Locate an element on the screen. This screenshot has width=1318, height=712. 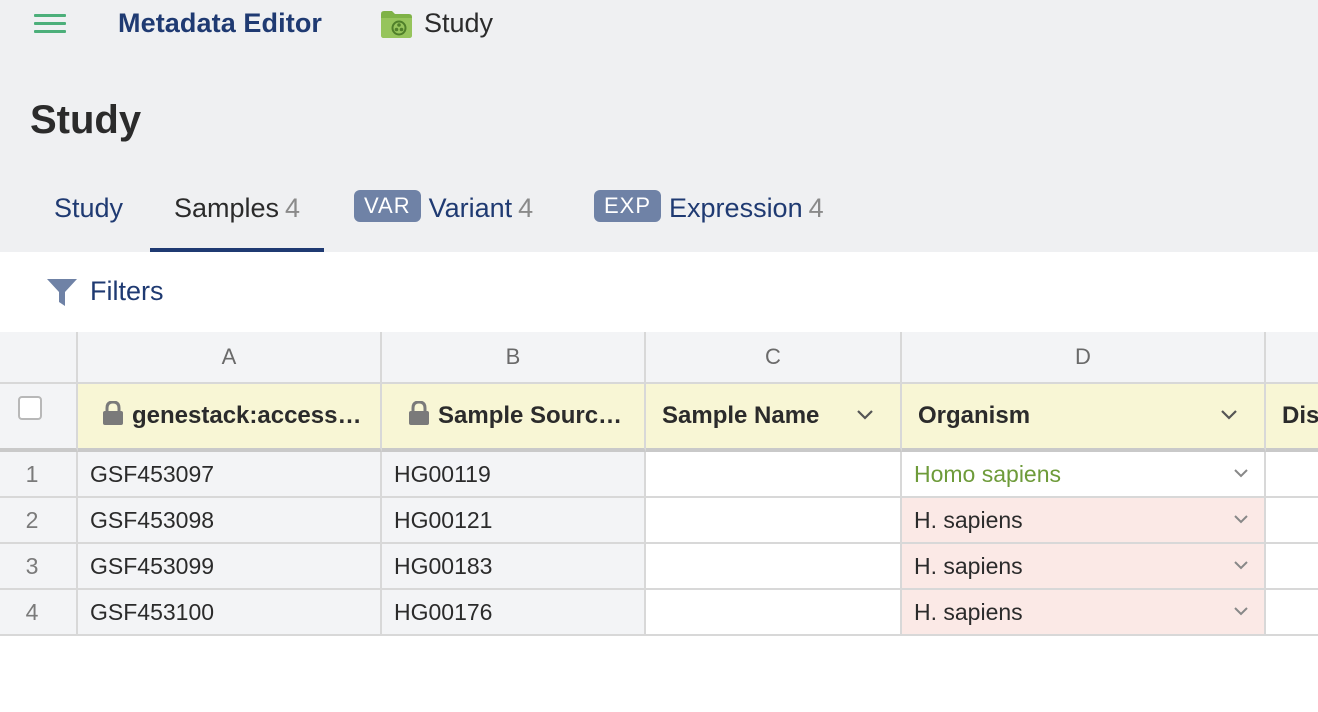
column-letter: A is located at coordinates (230, 358).